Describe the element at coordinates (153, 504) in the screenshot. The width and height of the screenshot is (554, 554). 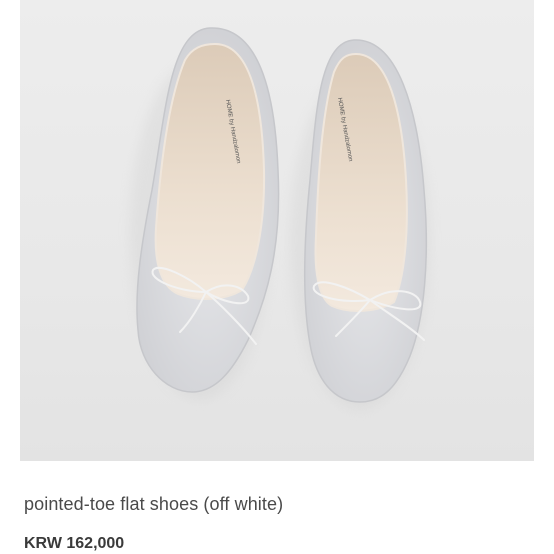
I see `product-title: pointed-toe flat shoes (off white)` at that location.